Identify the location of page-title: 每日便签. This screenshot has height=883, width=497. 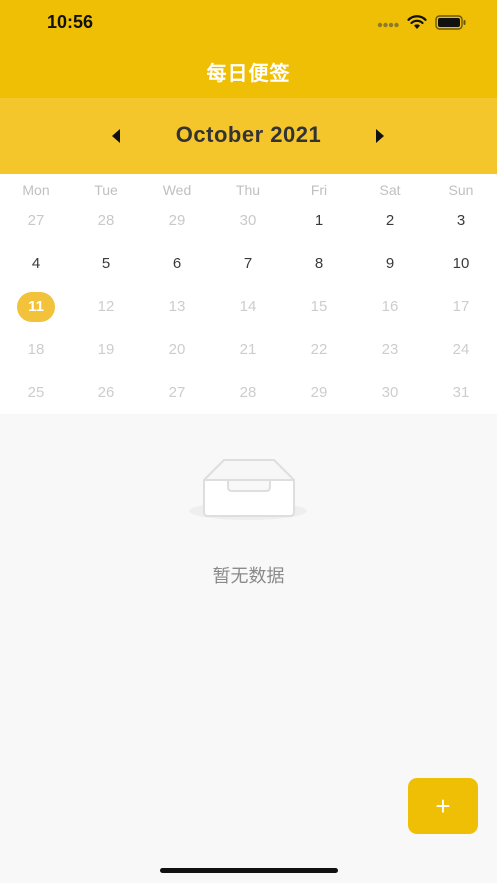
(248, 74).